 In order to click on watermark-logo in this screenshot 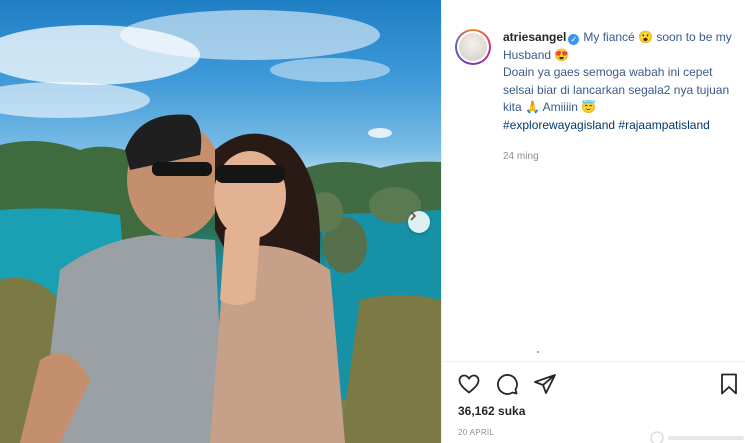, I will do `click(697, 437)`.